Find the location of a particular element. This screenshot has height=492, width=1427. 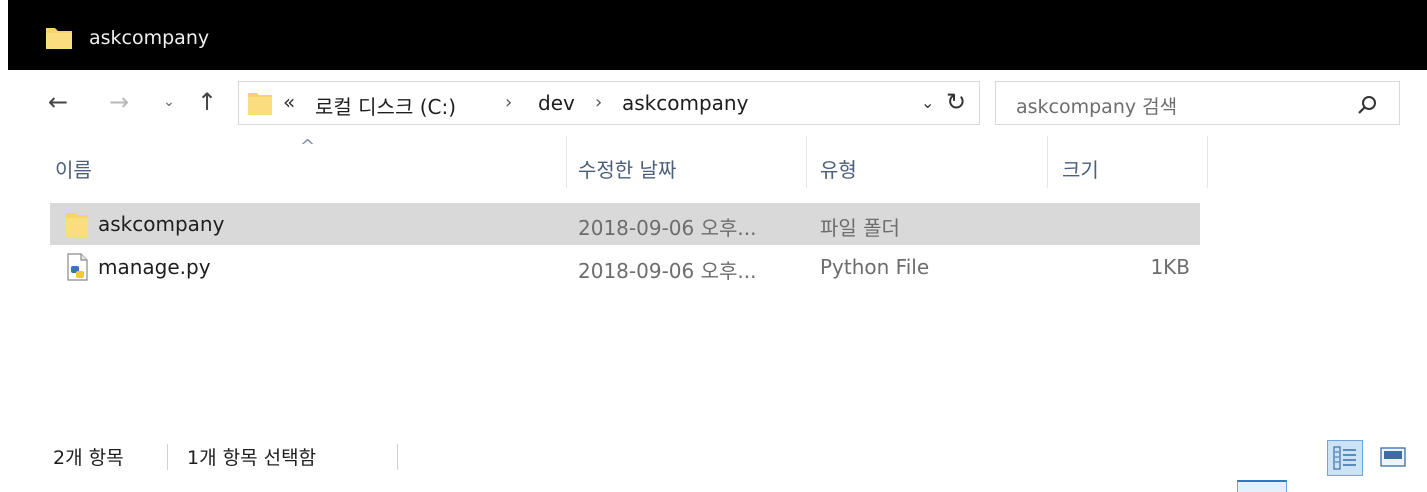

python-file-icon is located at coordinates (77, 267).